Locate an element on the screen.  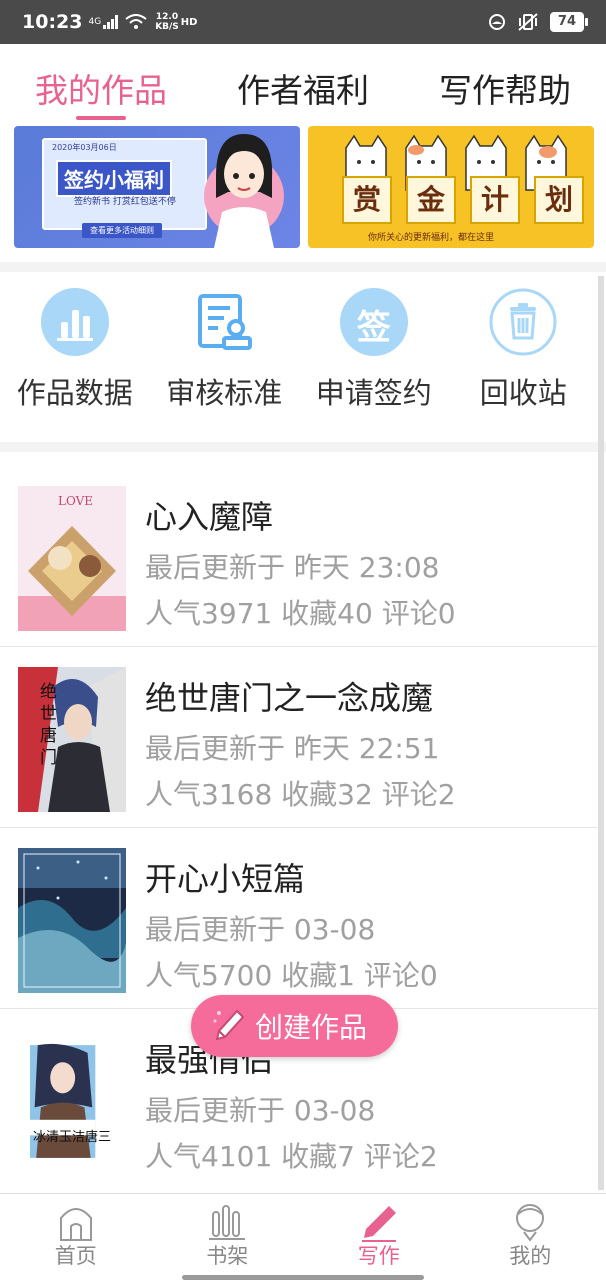
sign-glyph: 签 is located at coordinates (373, 328).